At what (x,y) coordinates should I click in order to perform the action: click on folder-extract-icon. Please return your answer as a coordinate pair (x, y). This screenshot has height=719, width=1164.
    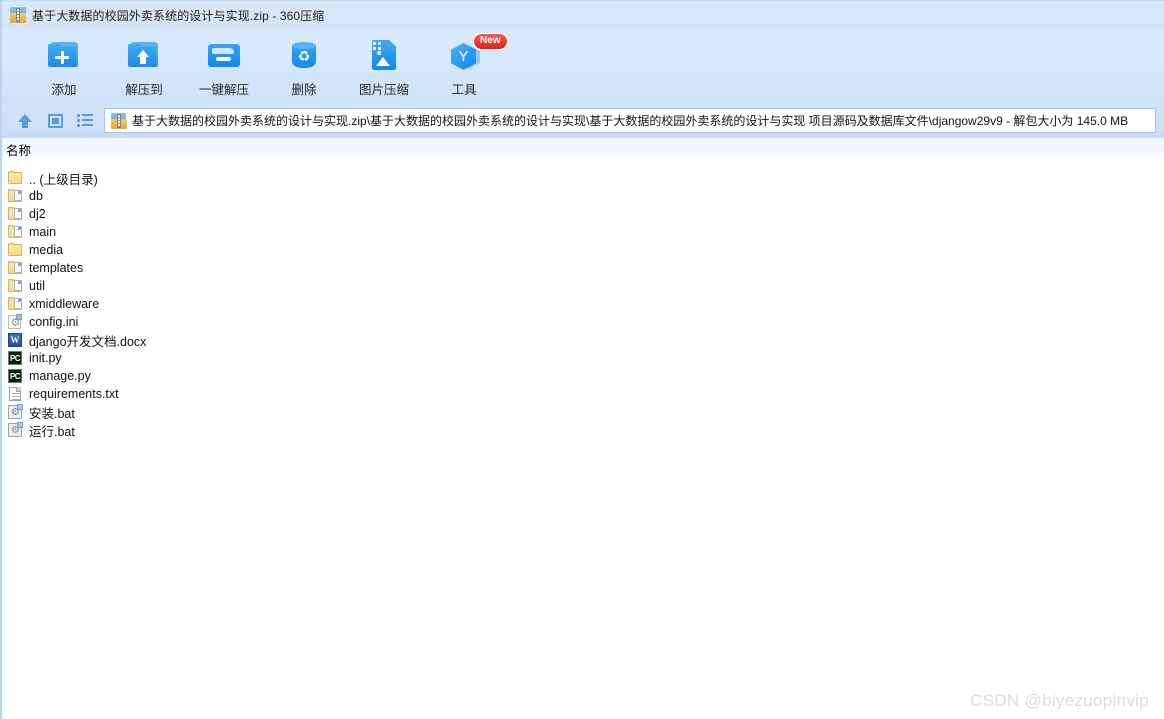
    Looking at the image, I should click on (144, 55).